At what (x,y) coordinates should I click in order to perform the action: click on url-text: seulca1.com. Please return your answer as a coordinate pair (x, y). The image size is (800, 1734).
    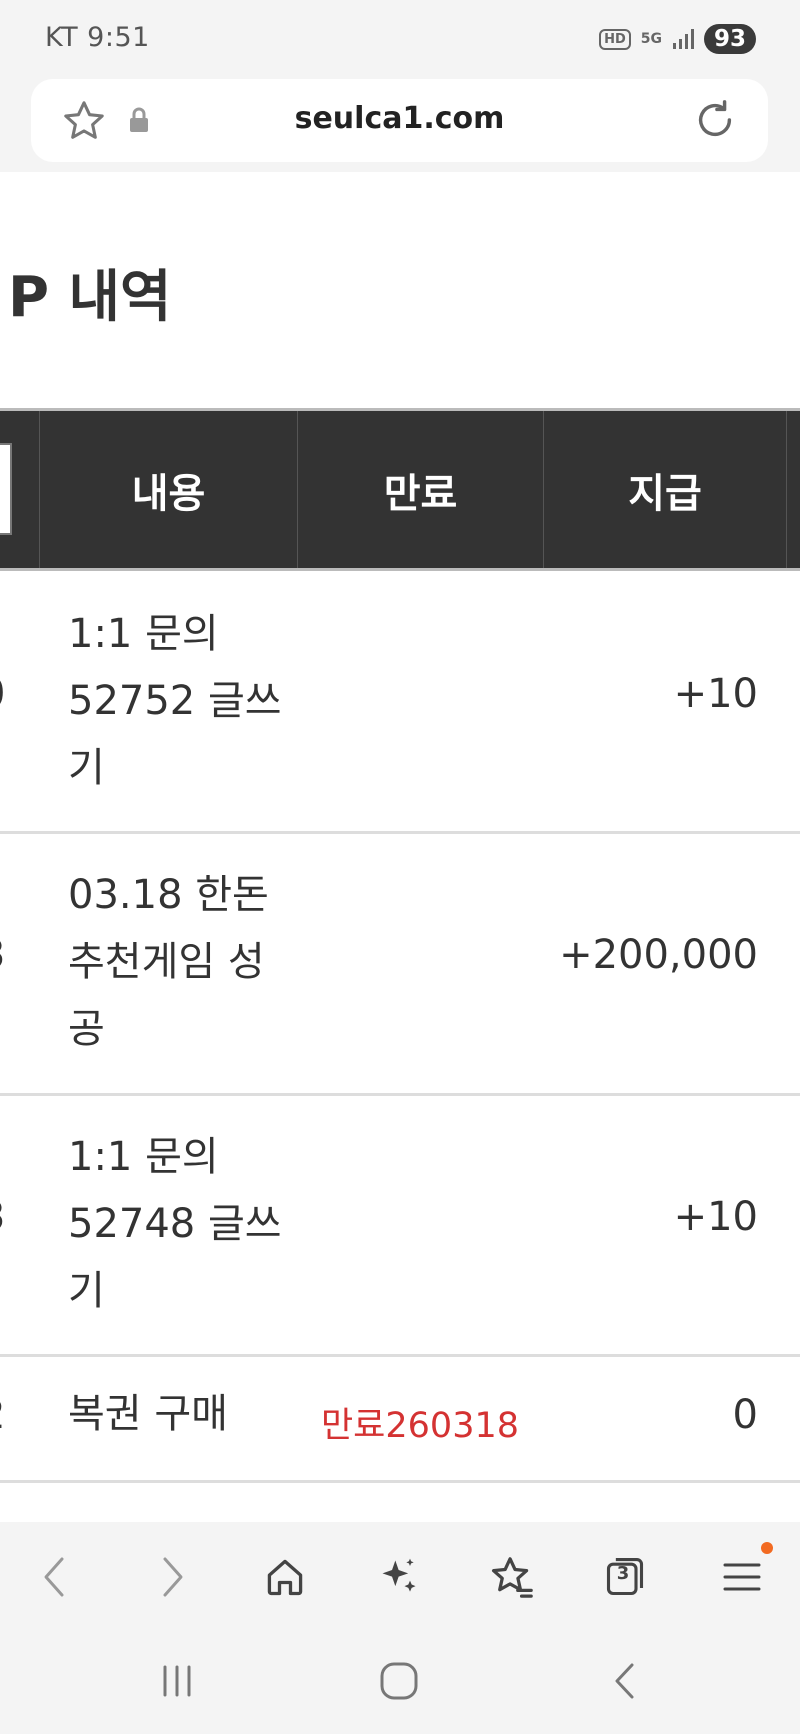
    Looking at the image, I should click on (399, 118).